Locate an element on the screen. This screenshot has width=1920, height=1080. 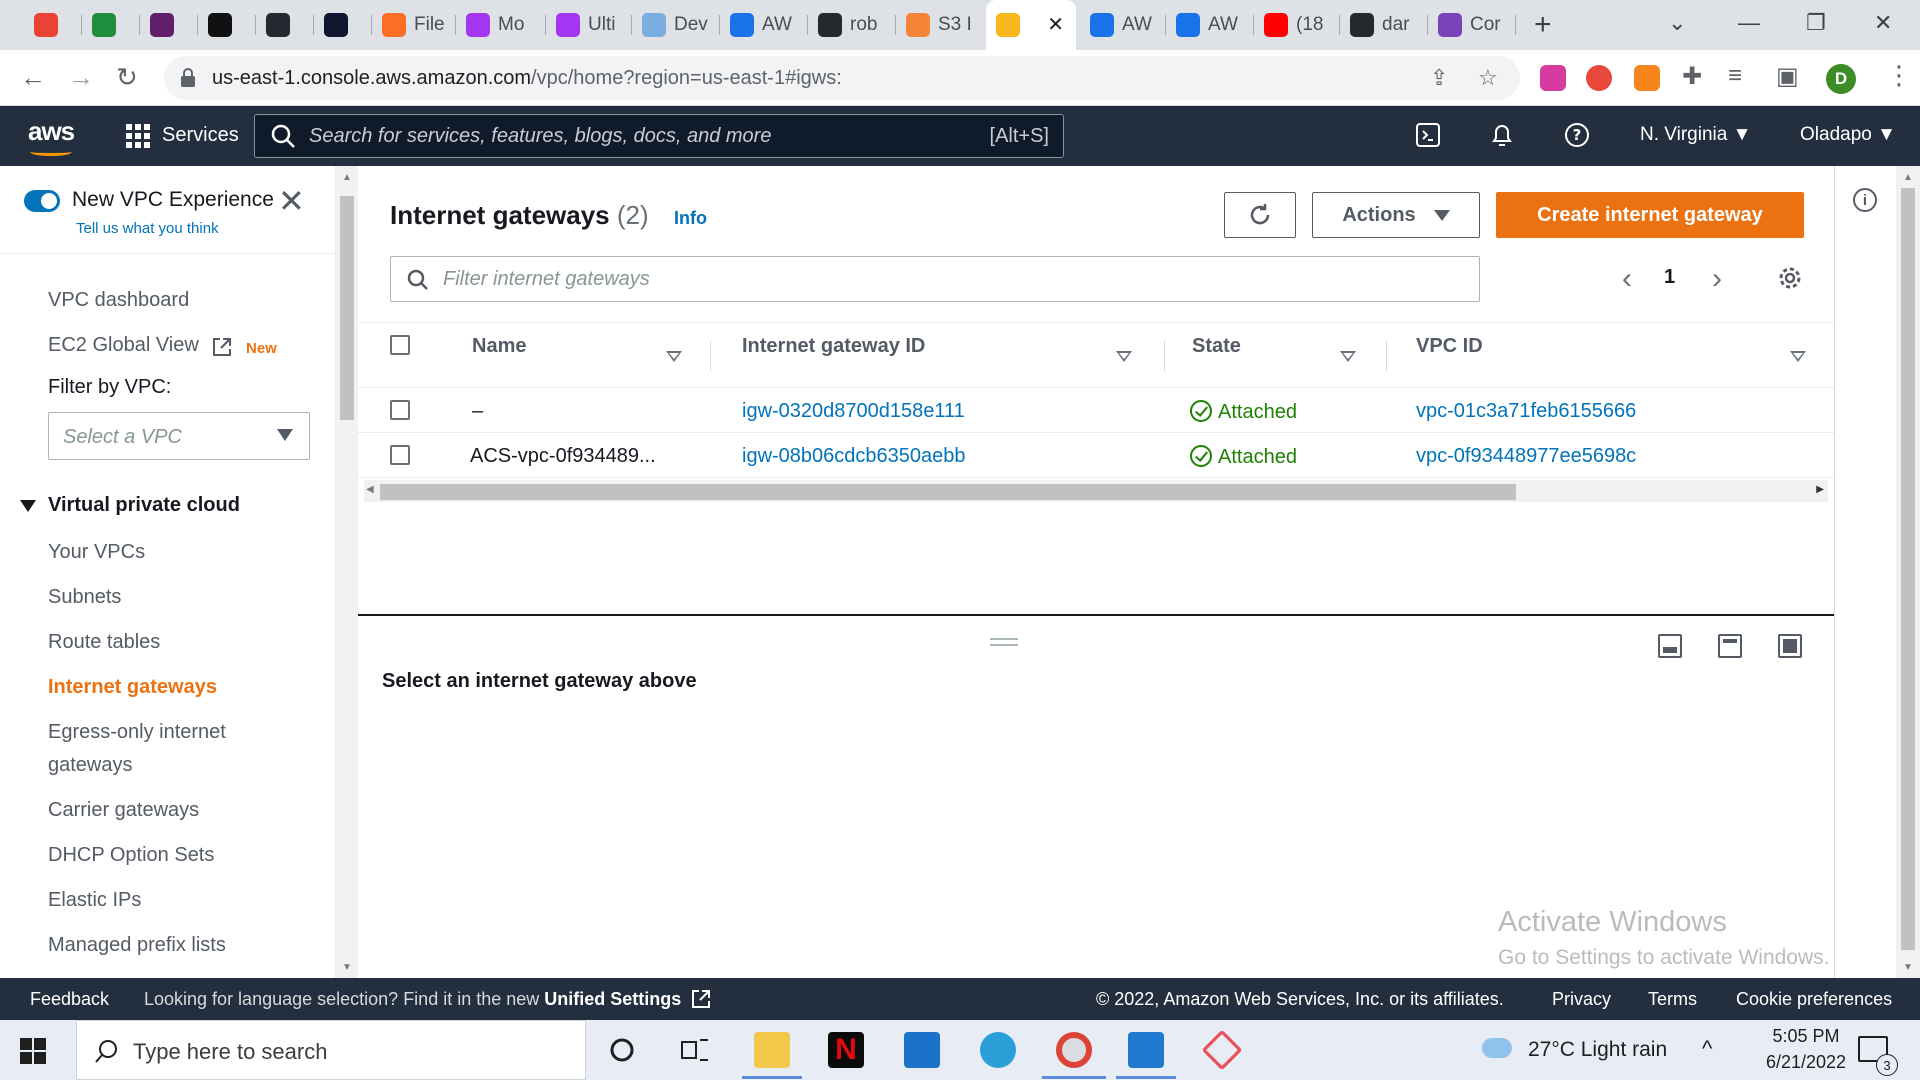
privacy-link: Privacy is located at coordinates (1581, 999).